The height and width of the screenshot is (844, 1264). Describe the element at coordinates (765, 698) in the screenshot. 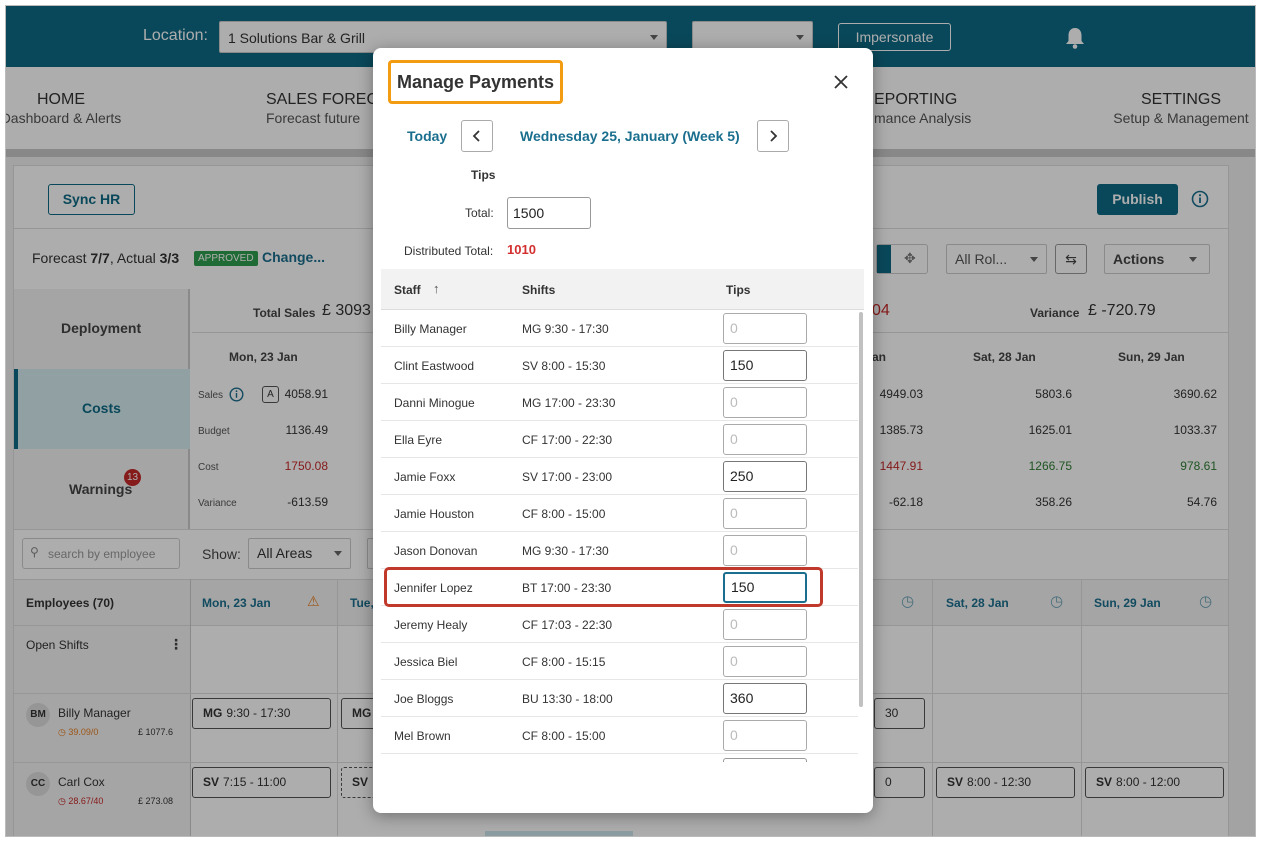

I see `tip-input: 360` at that location.